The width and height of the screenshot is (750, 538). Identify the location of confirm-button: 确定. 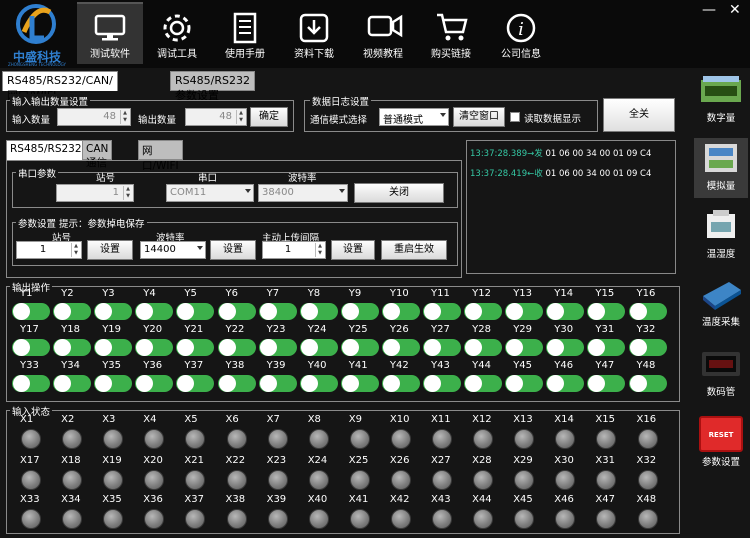
(269, 117).